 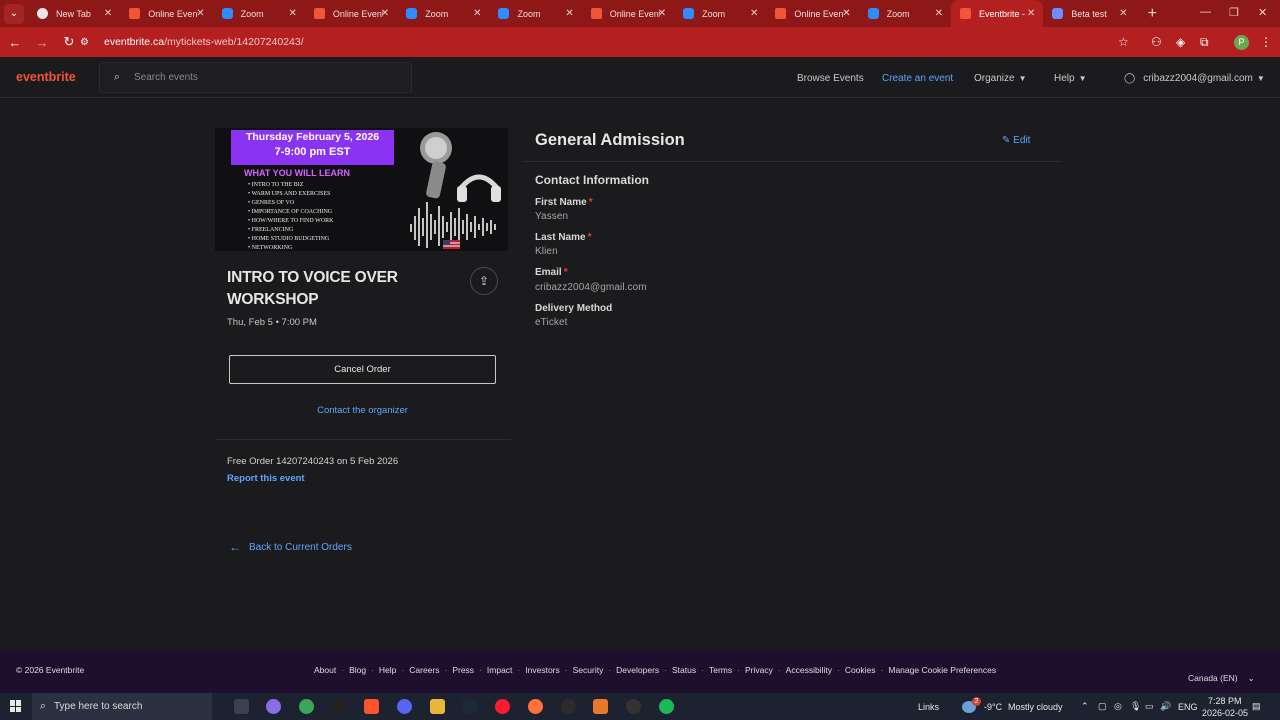 What do you see at coordinates (1102, 706) in the screenshot?
I see `tray-app-icon: ▢` at bounding box center [1102, 706].